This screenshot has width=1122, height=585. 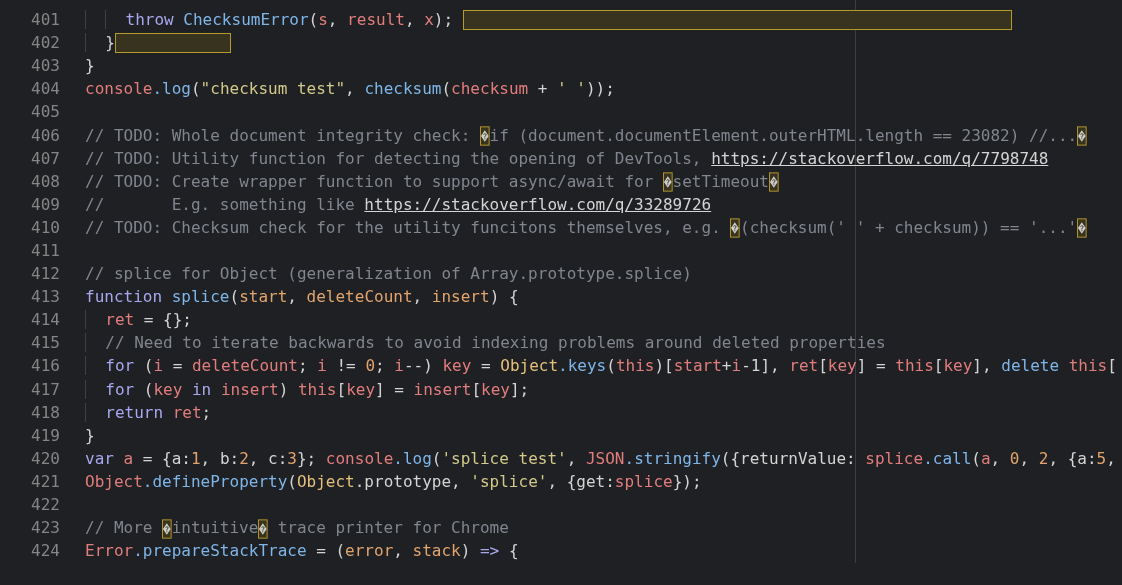 What do you see at coordinates (45, 20) in the screenshot?
I see `line-number: 401` at bounding box center [45, 20].